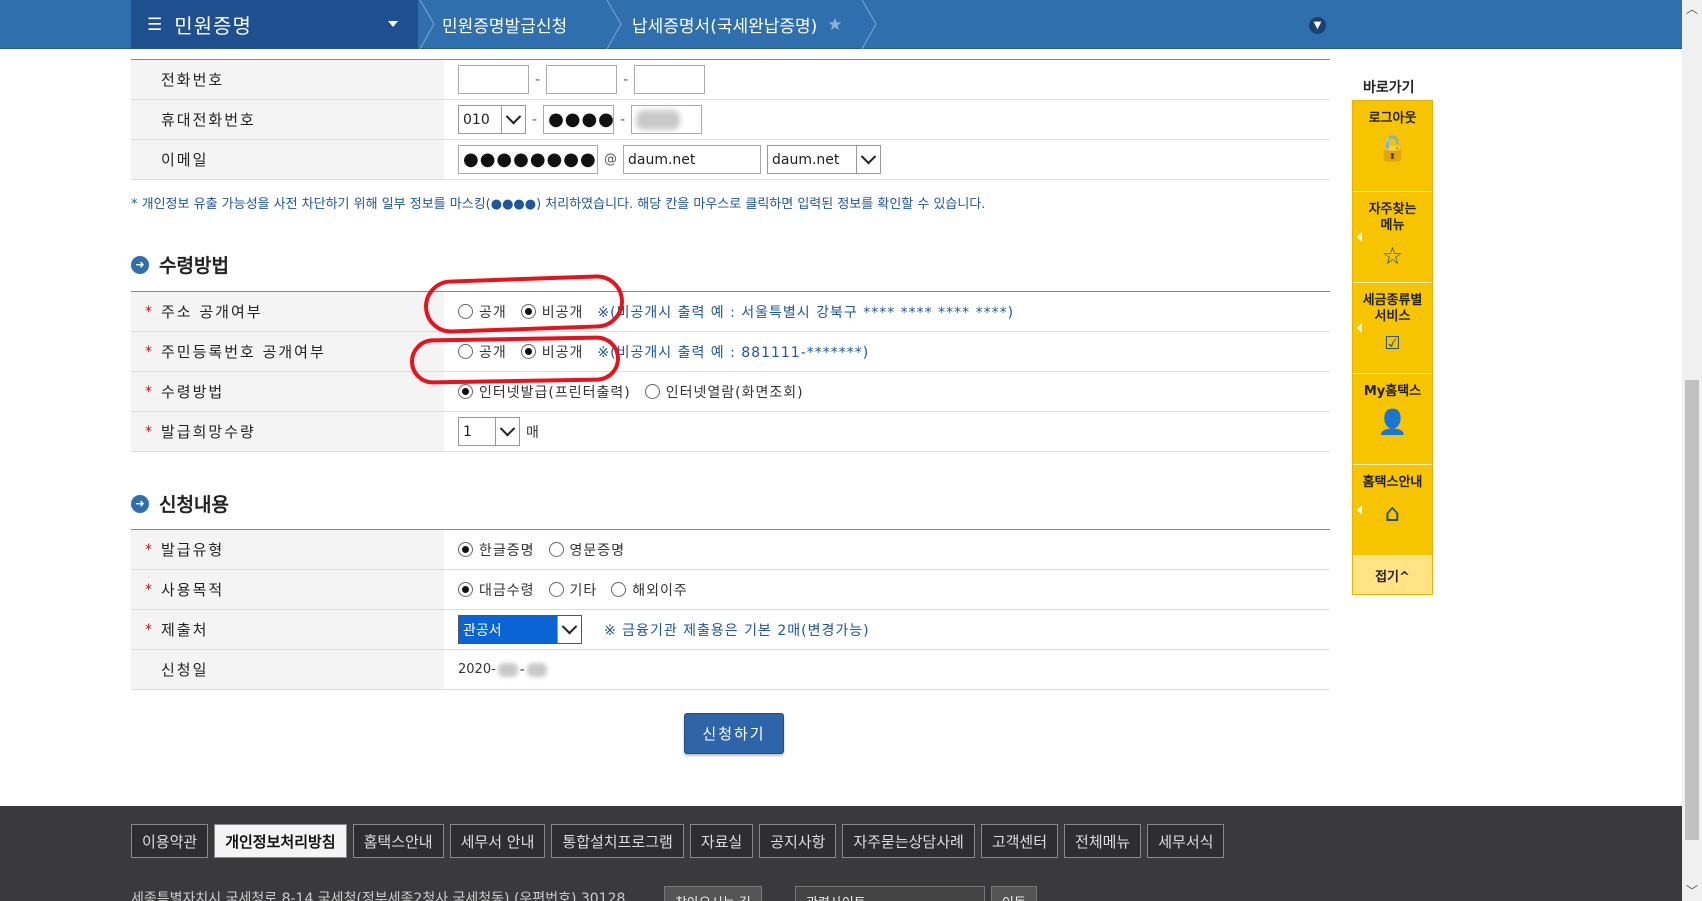 This screenshot has width=1702, height=901. I want to click on submit-to-select: 관공서, so click(520, 629).